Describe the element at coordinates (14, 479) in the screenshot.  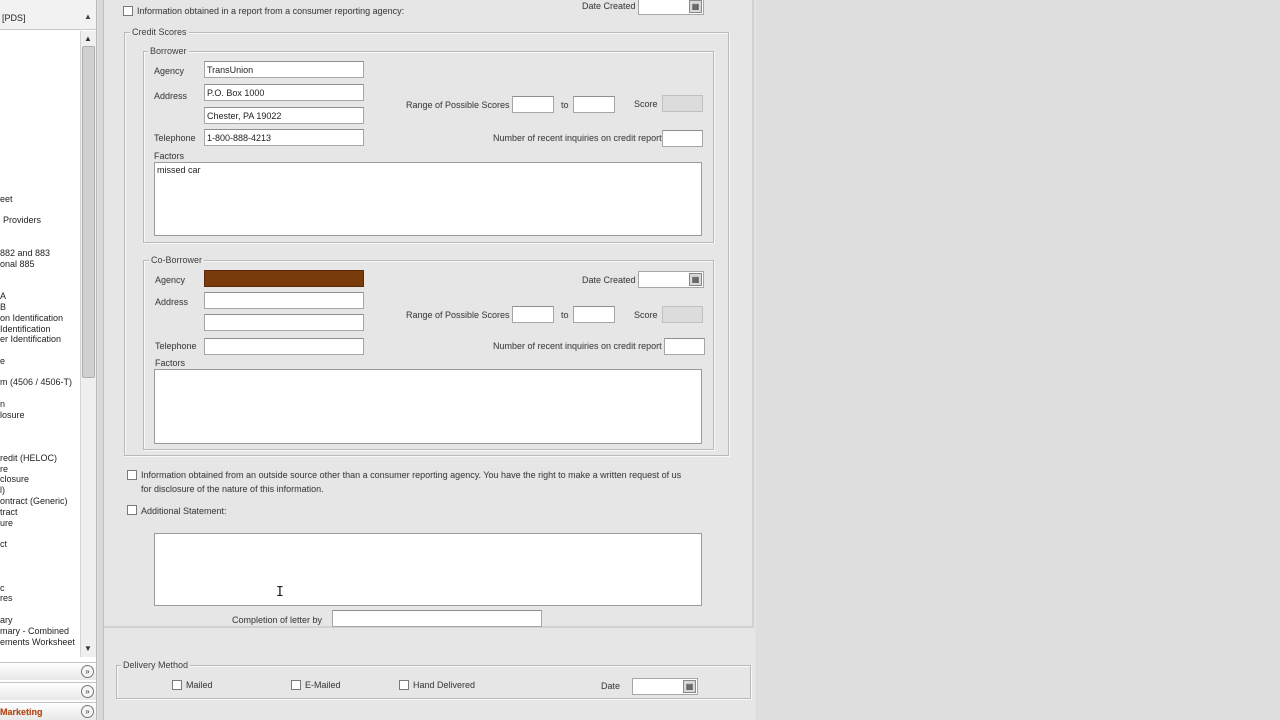
I see `sidebar-item: closure` at that location.